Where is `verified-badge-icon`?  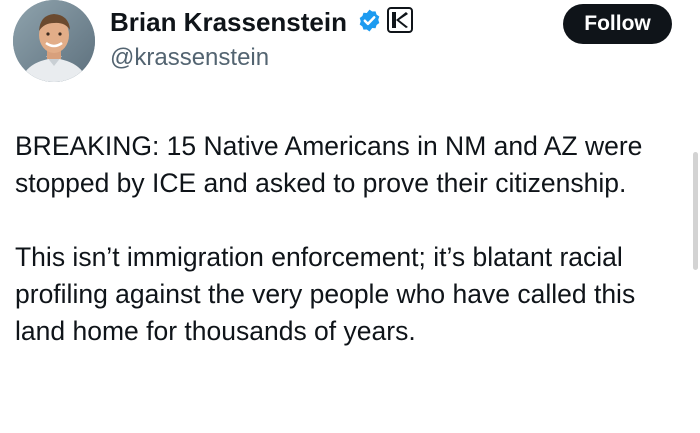 verified-badge-icon is located at coordinates (369, 20).